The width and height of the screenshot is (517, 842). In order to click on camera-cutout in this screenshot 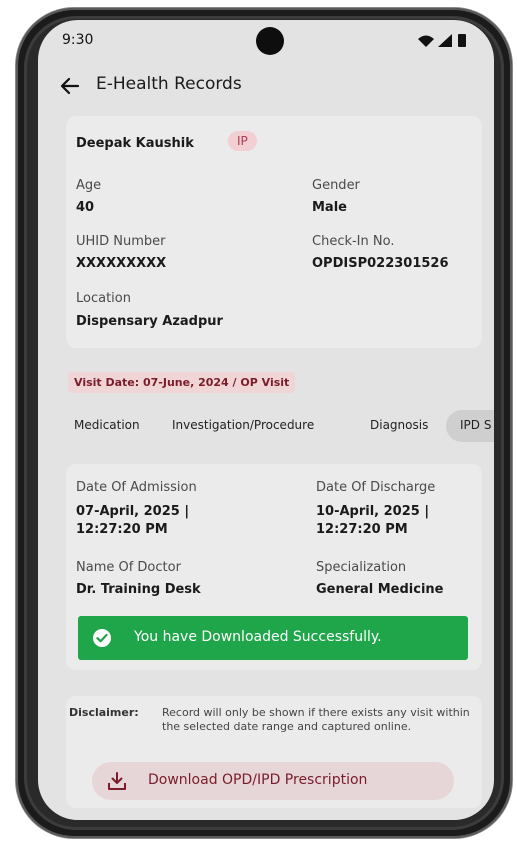, I will do `click(270, 41)`.